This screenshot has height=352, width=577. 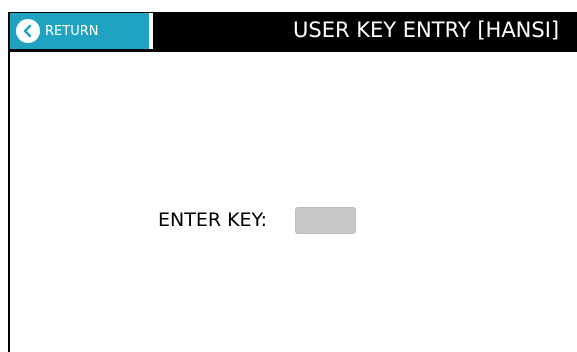 What do you see at coordinates (426, 30) in the screenshot?
I see `page-title: USER KEY ENTRY [HANSI]` at bounding box center [426, 30].